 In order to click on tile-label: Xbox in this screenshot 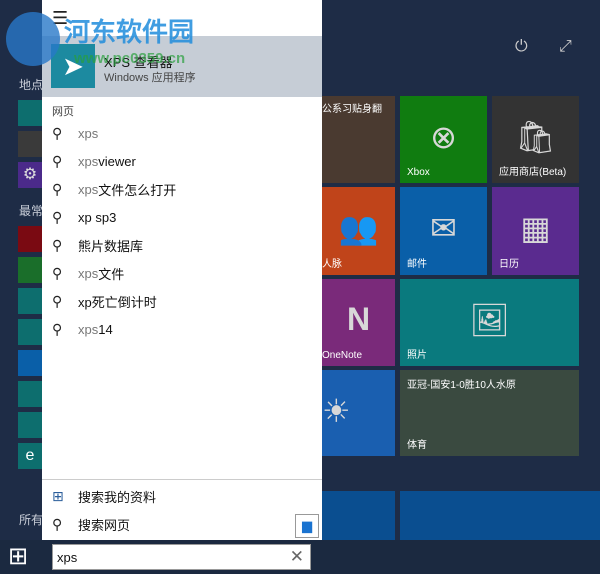, I will do `click(418, 172)`.